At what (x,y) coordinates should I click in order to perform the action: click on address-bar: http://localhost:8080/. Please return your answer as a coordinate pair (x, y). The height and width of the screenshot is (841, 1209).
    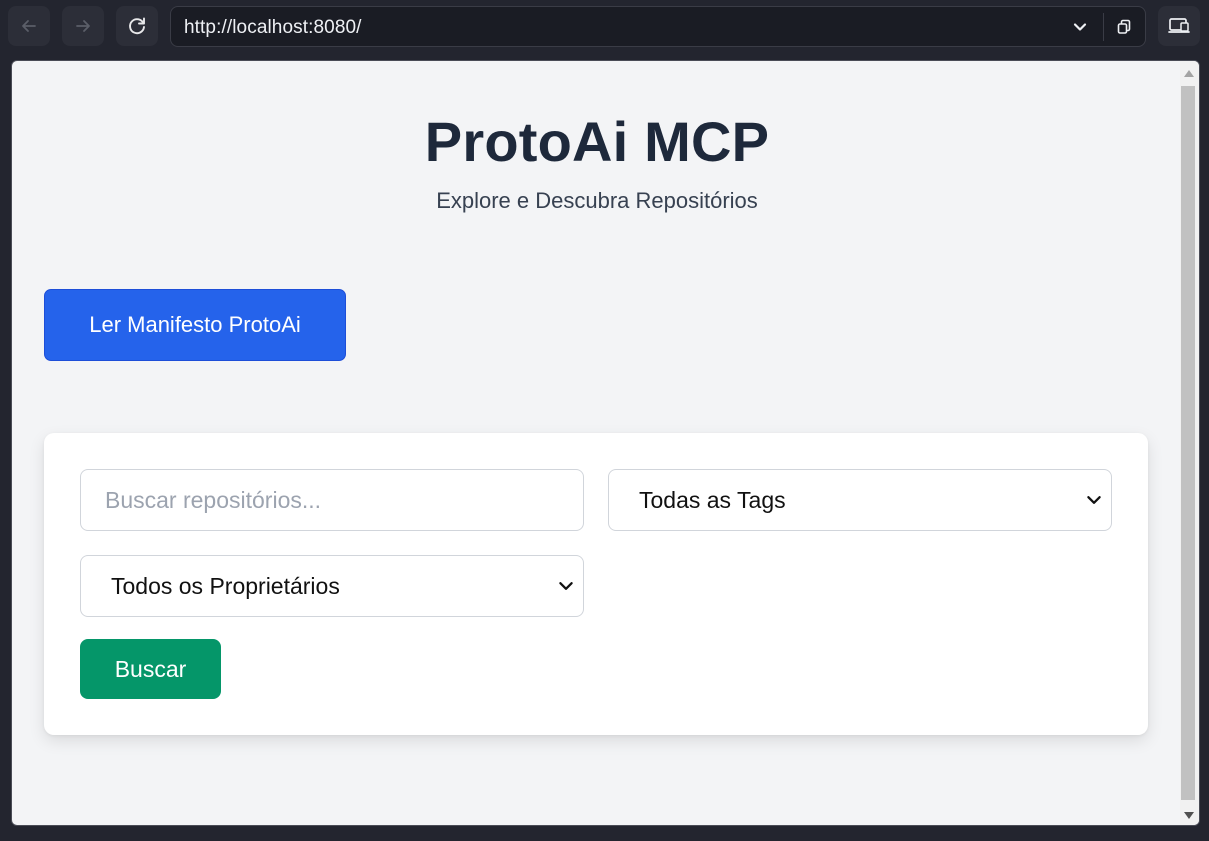
    Looking at the image, I should click on (658, 26).